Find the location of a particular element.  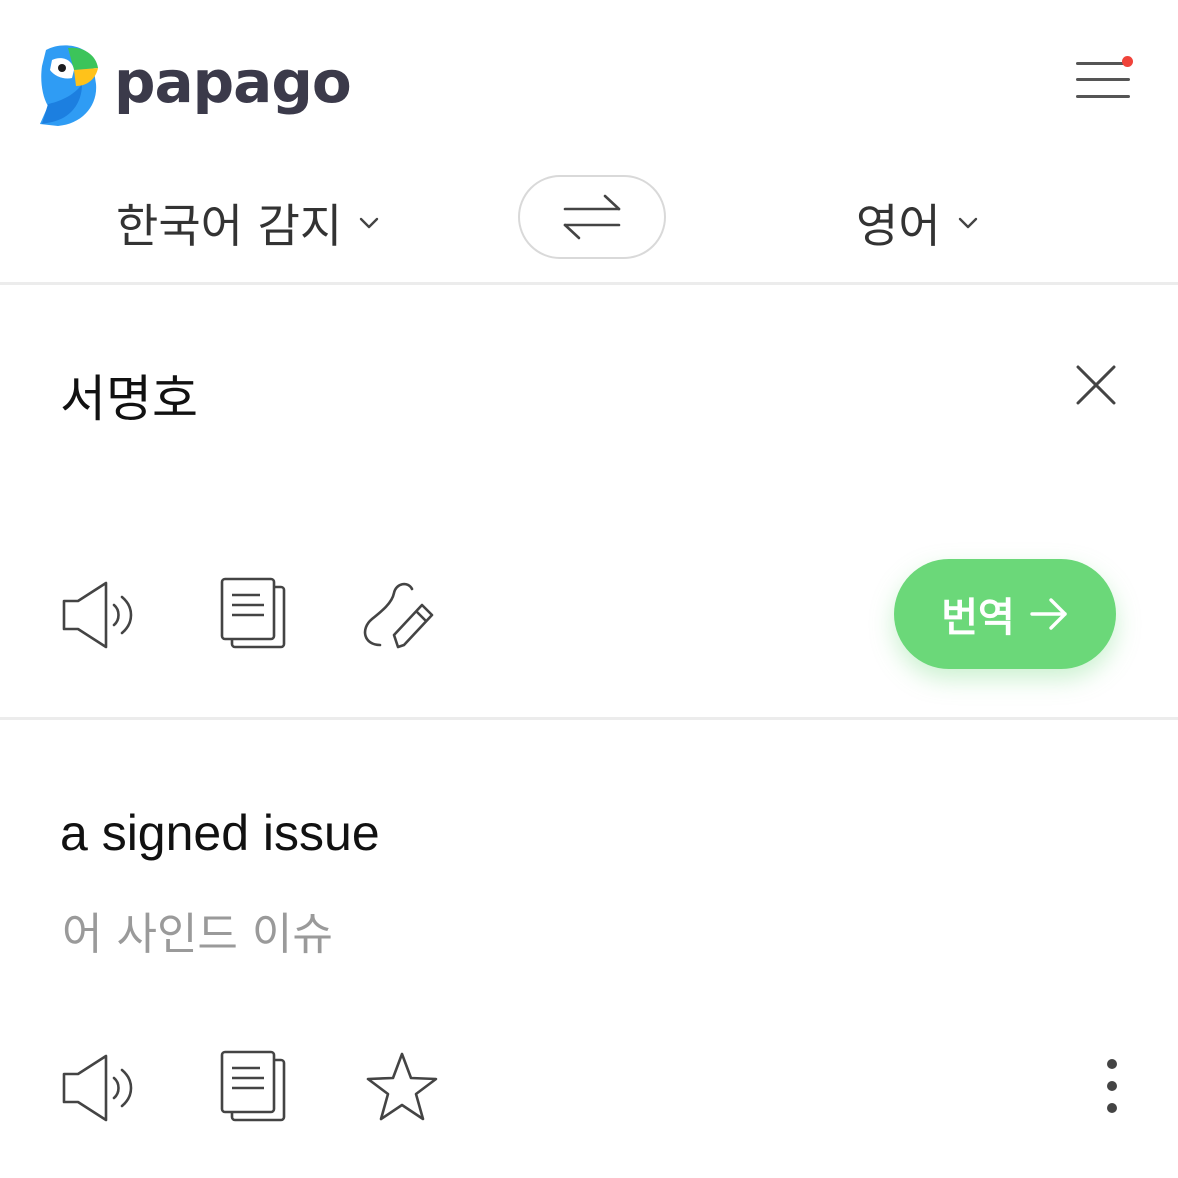

result-listen-button is located at coordinates (100, 1088).